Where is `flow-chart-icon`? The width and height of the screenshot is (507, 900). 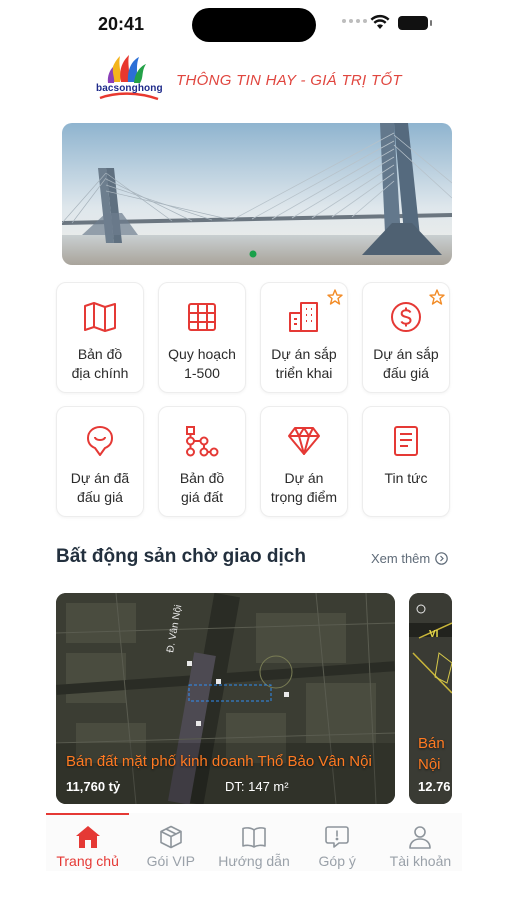
flow-chart-icon is located at coordinates (202, 441).